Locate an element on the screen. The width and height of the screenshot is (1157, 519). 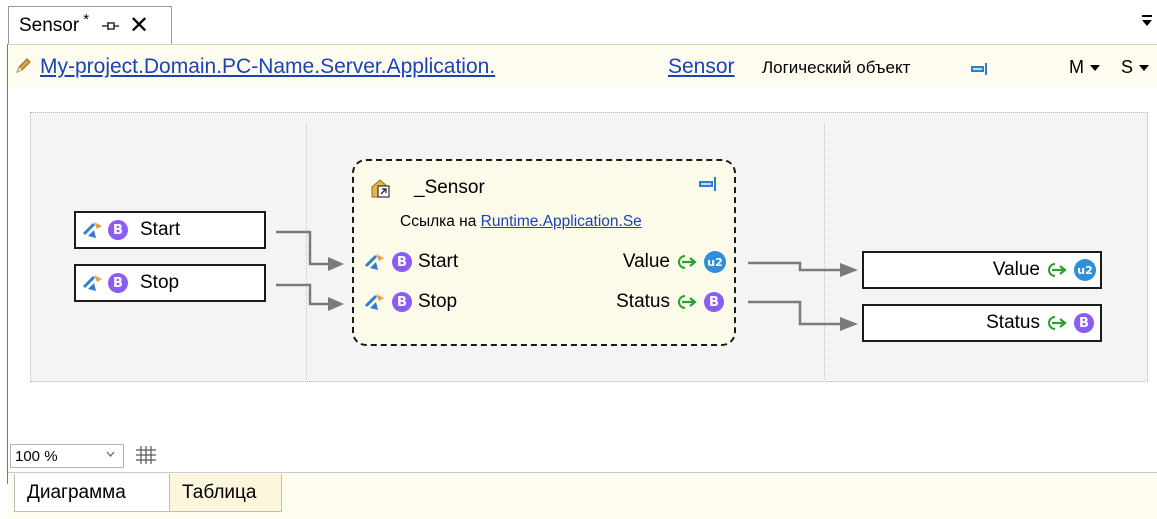
block-input-label: Stop is located at coordinates (438, 301).